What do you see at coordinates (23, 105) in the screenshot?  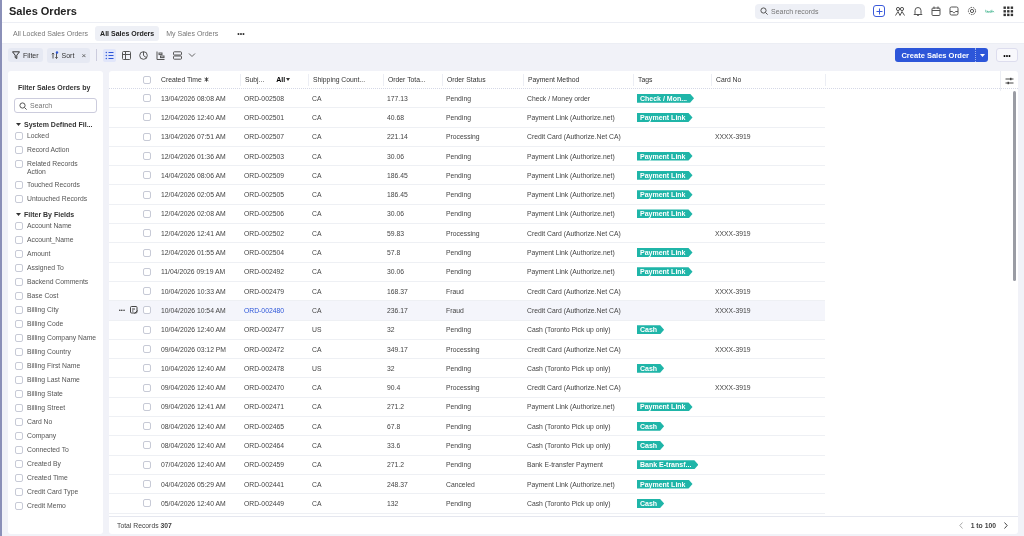 I see `search-icon` at bounding box center [23, 105].